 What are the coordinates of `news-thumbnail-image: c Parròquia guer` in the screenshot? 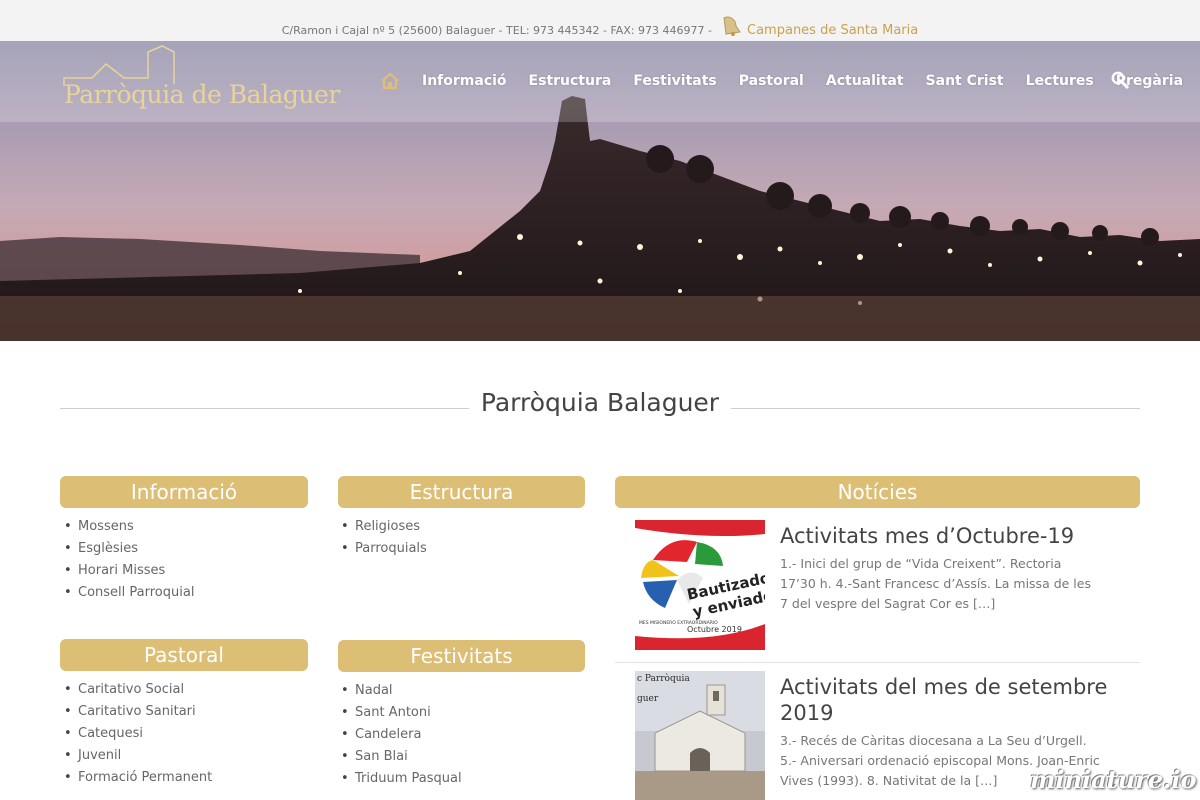 It's located at (700, 735).